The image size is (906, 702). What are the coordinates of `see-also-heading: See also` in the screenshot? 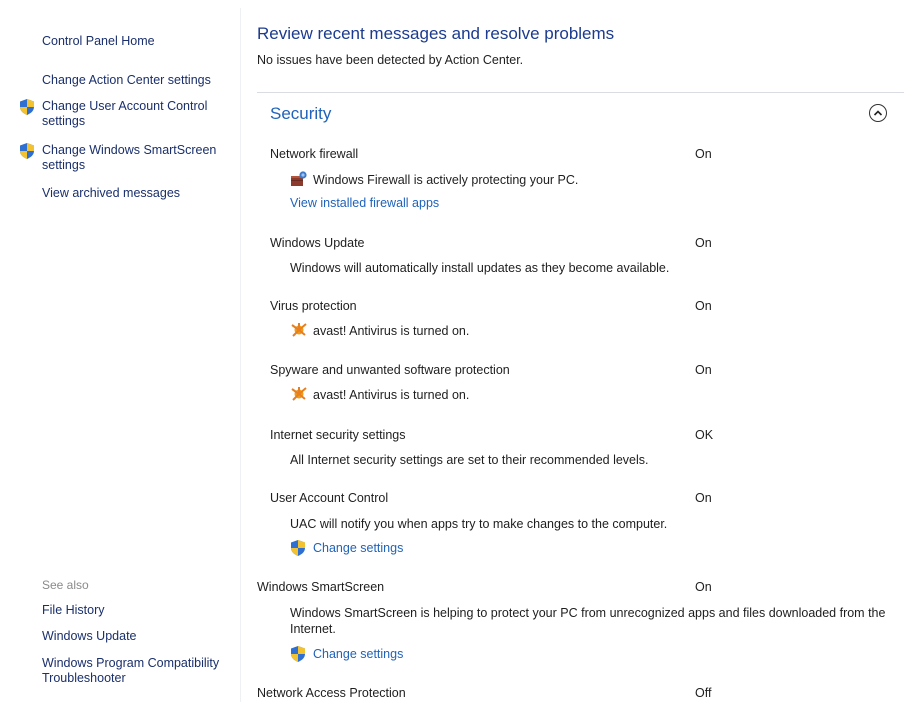 It's located at (65, 585).